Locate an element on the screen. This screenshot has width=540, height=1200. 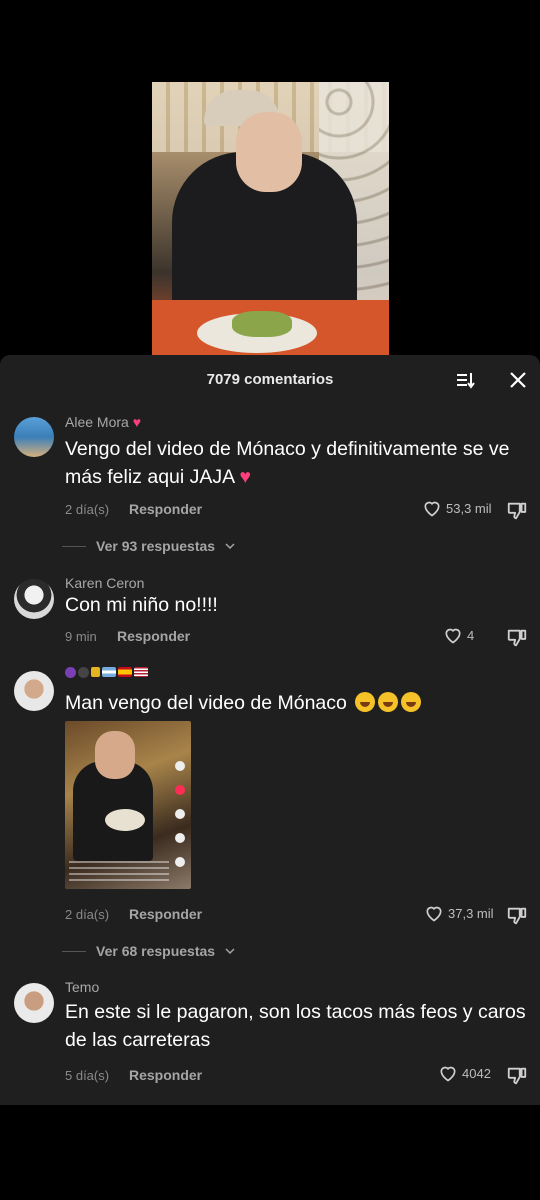
video-frame is located at coordinates (270, 218).